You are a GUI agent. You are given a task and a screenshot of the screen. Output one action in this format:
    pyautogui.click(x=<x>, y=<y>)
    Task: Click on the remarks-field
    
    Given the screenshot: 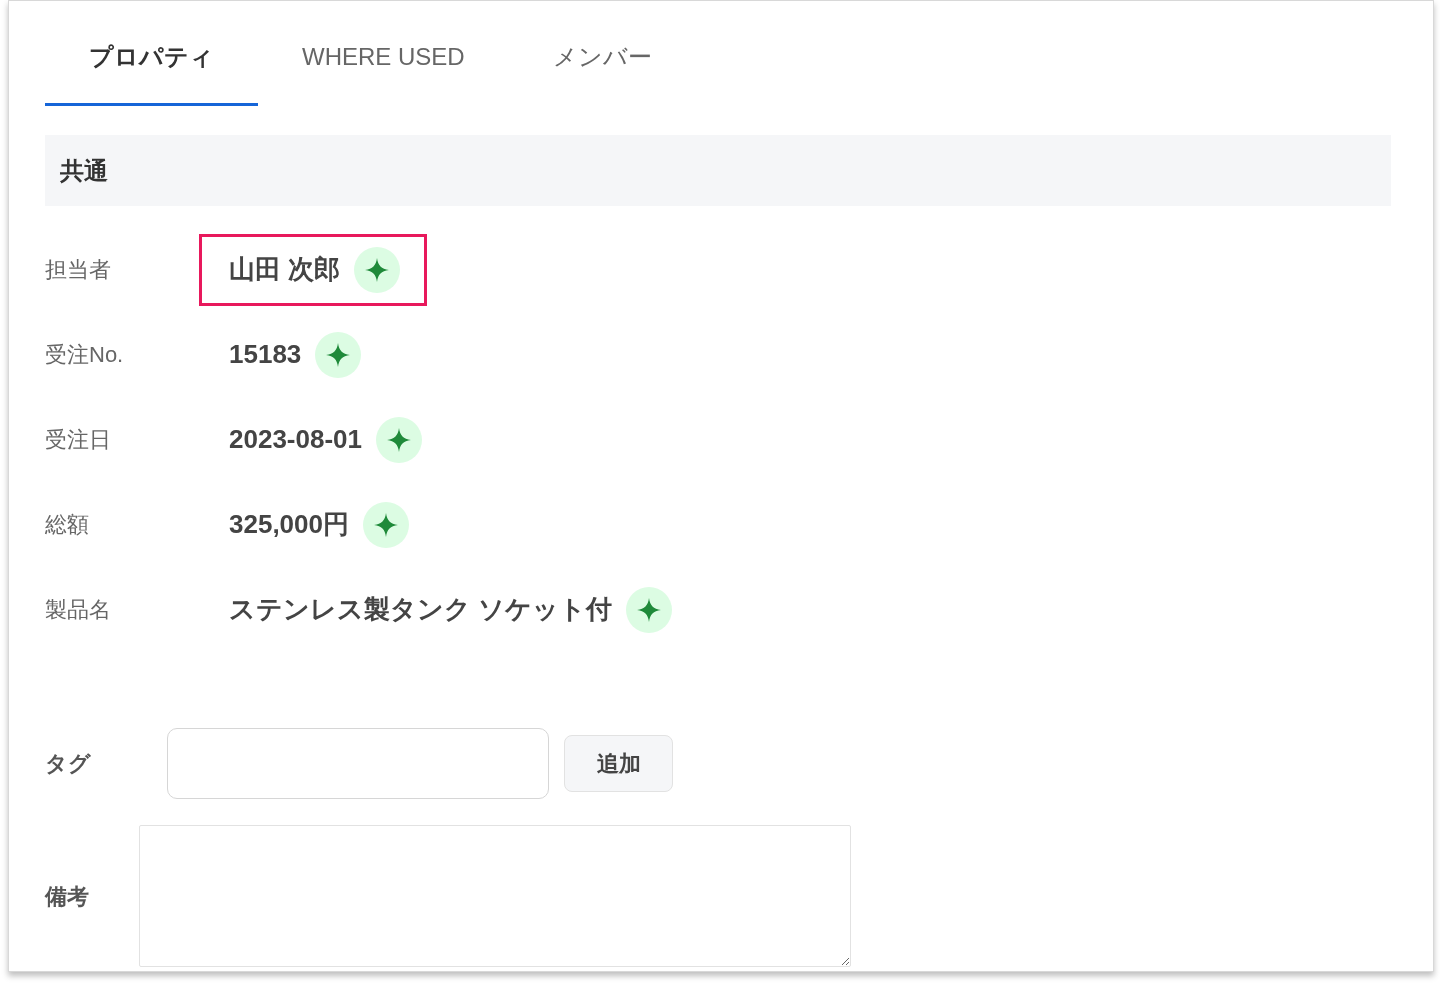 What is the action you would take?
    pyautogui.click(x=495, y=896)
    